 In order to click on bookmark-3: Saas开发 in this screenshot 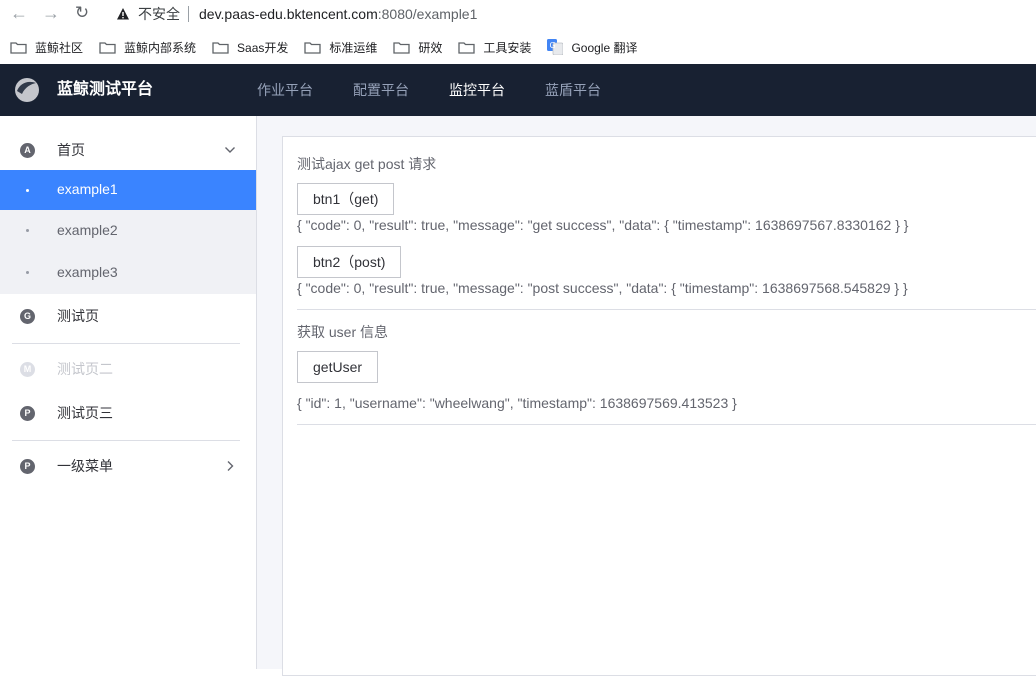, I will do `click(250, 47)`.